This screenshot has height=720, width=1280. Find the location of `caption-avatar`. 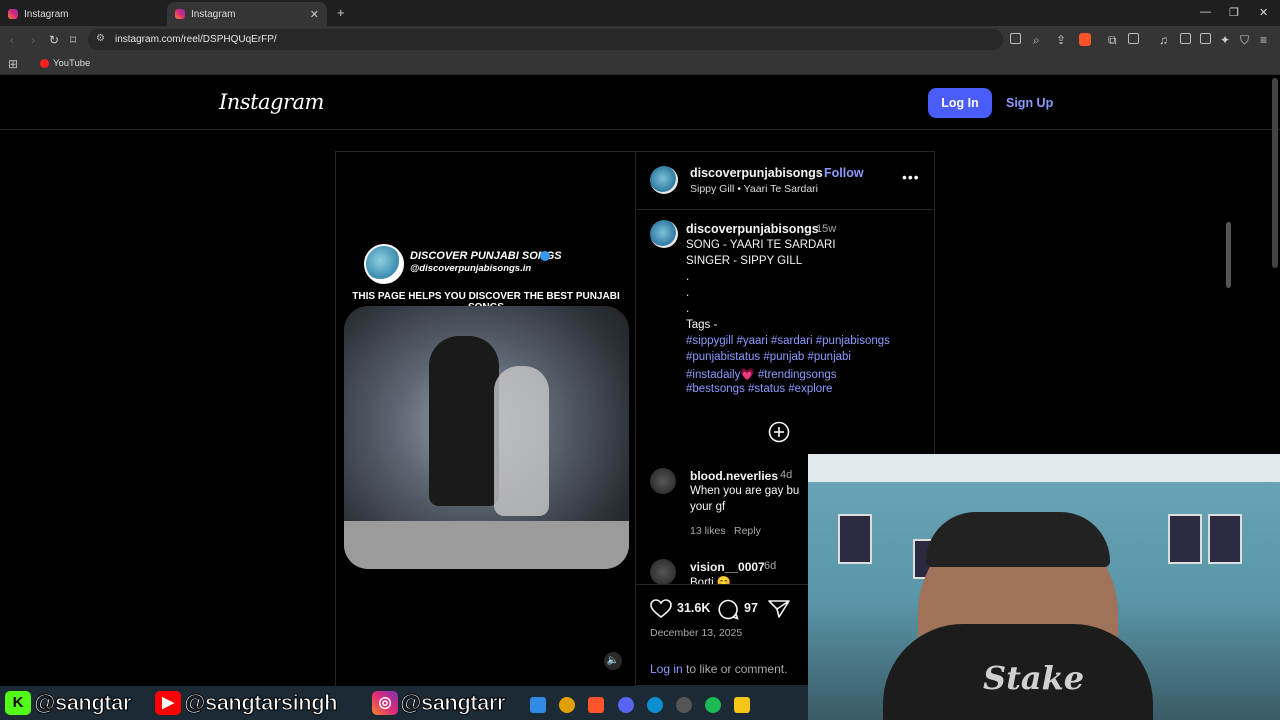

caption-avatar is located at coordinates (664, 234).